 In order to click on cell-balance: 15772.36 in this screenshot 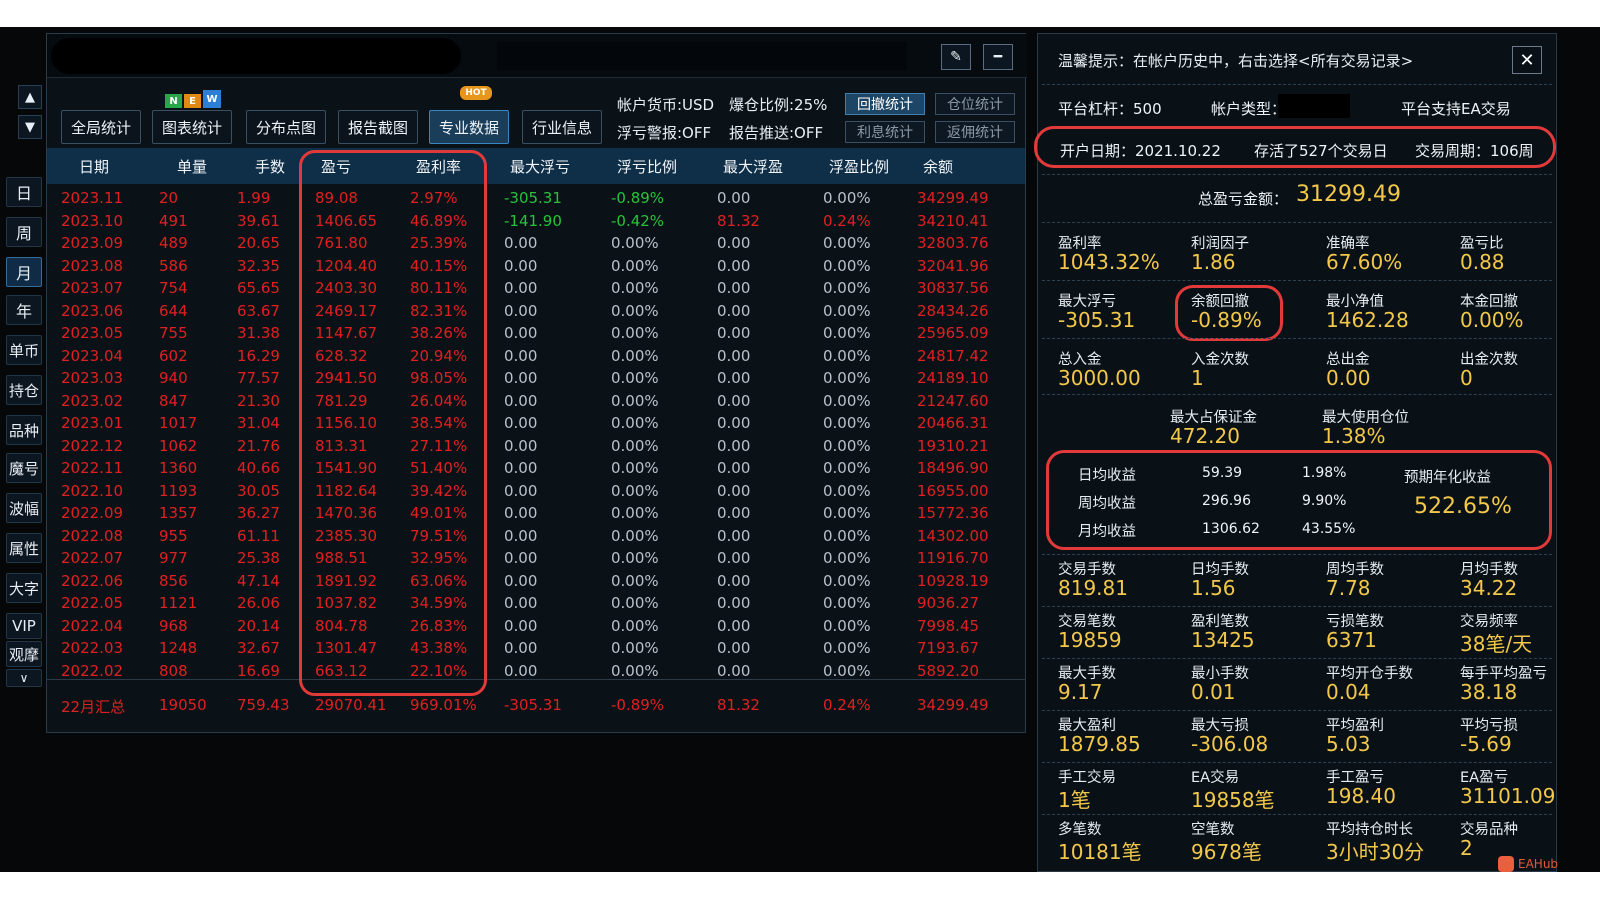, I will do `click(953, 513)`.